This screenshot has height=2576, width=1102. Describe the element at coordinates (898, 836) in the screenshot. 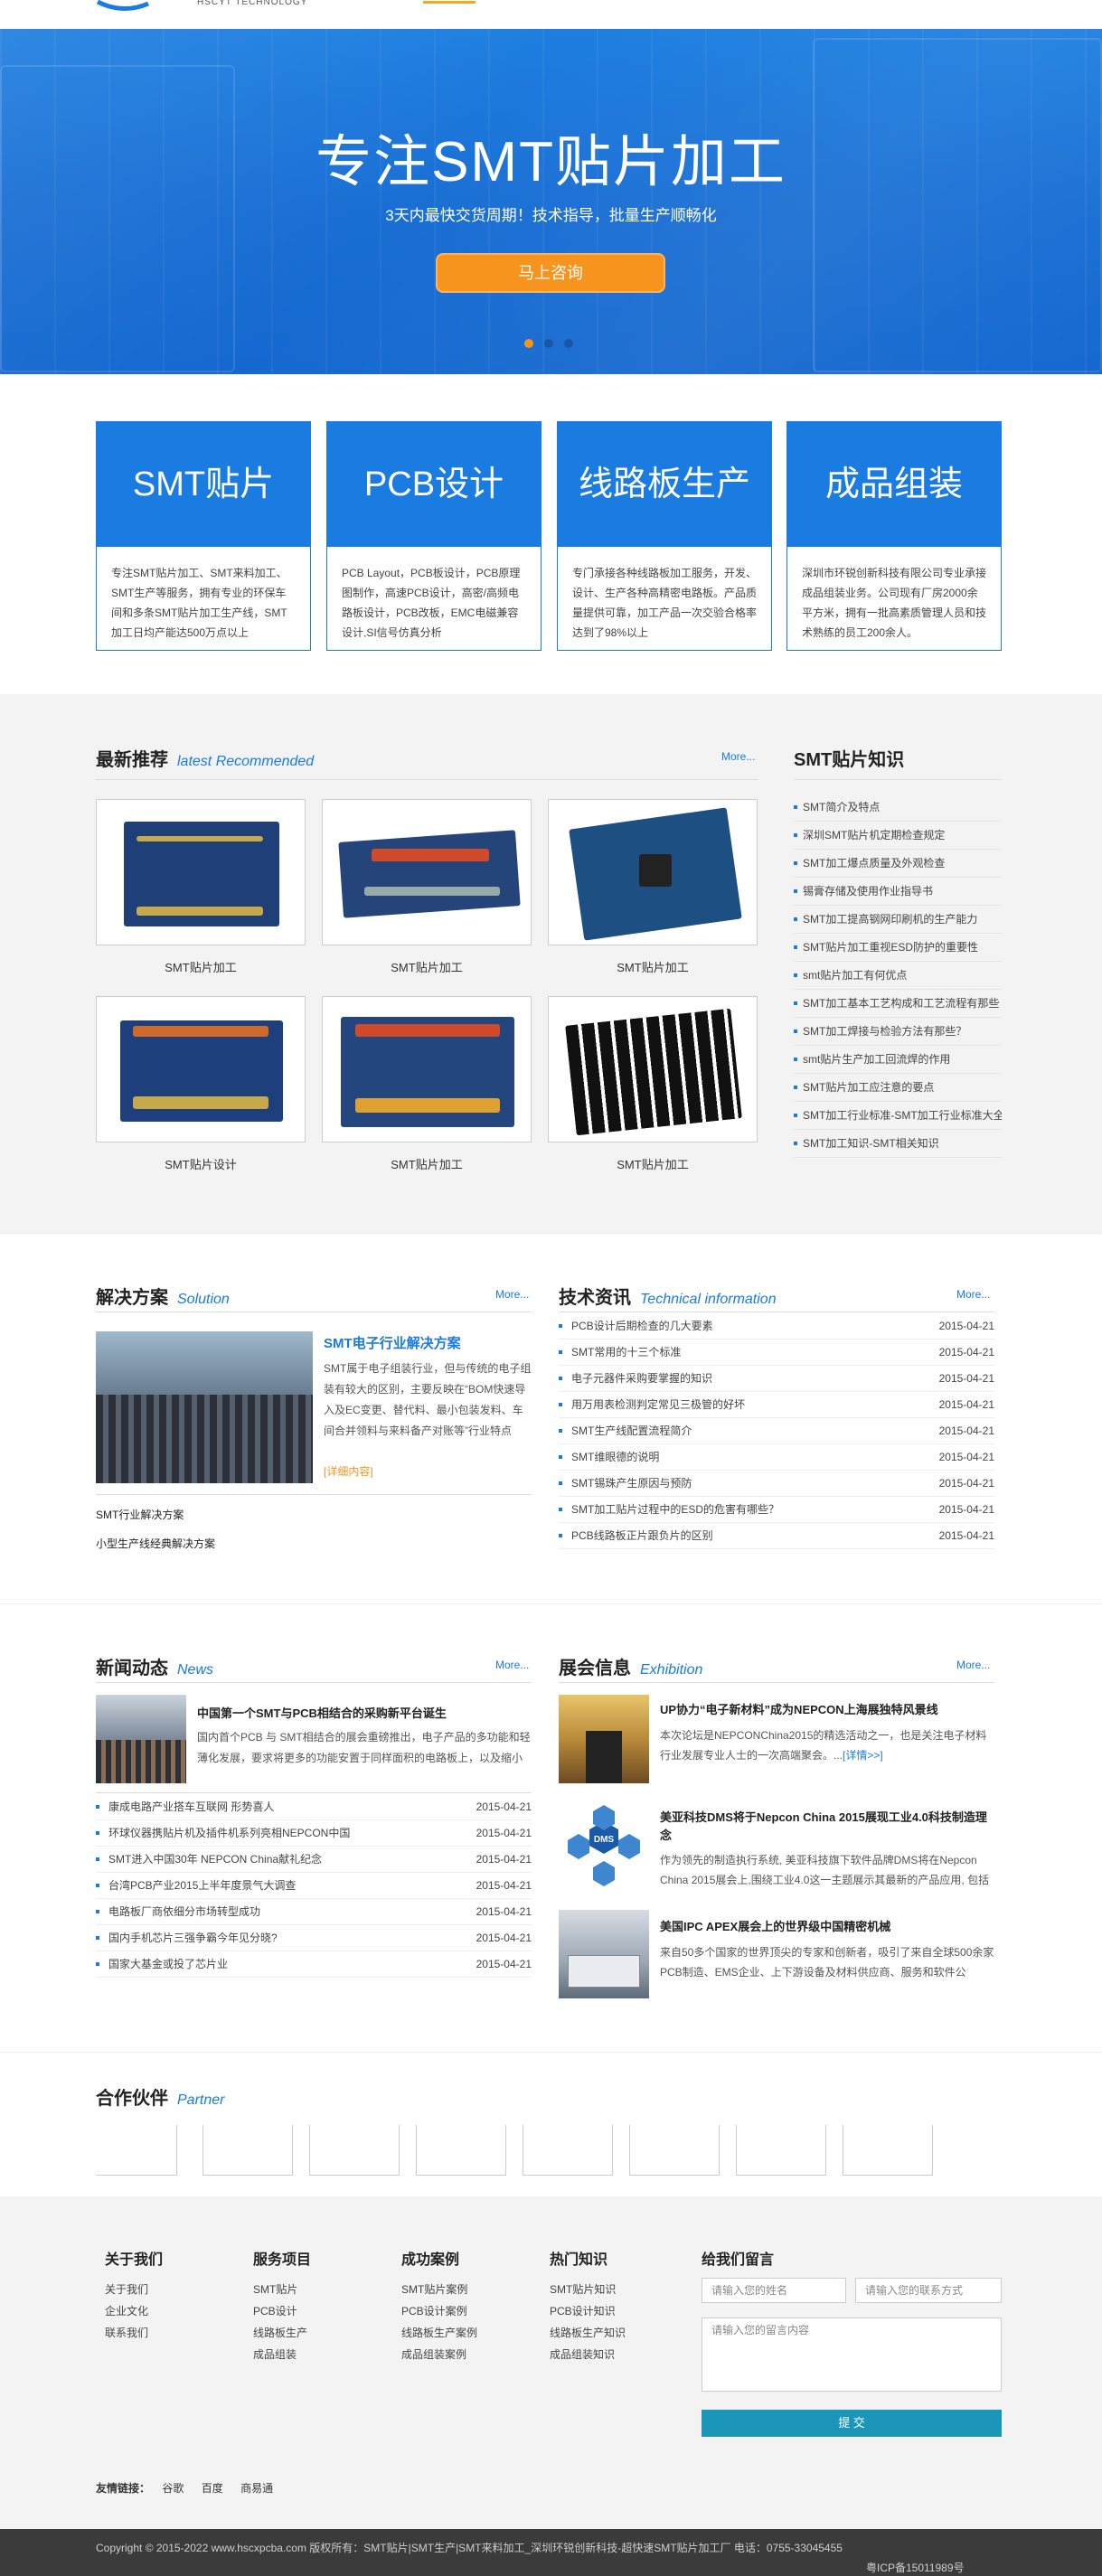

I see `knowledge-item: 深圳SMT贴片机定期检查规定` at that location.